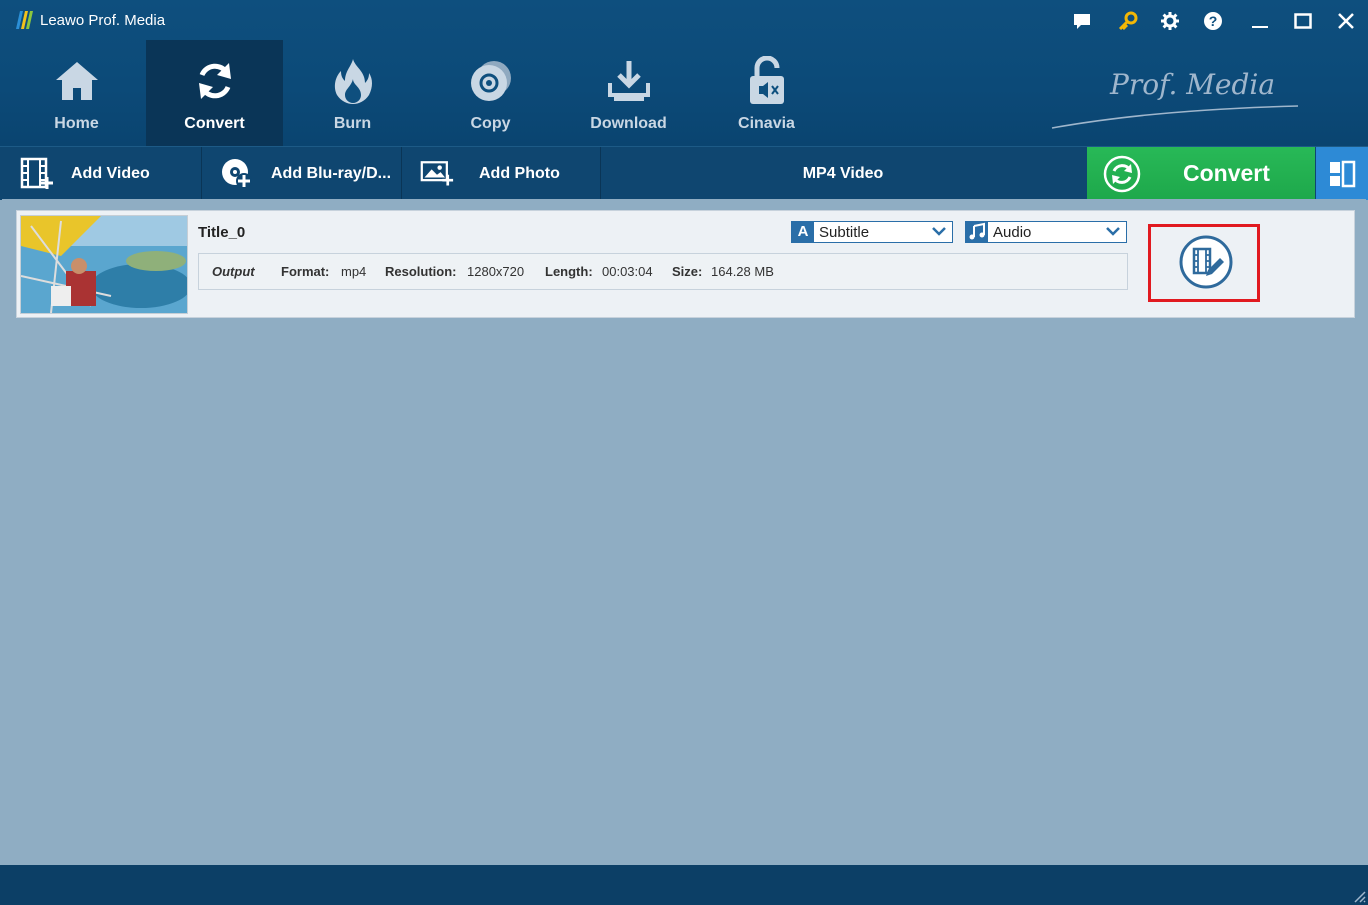 This screenshot has height=905, width=1368. I want to click on subtitle-dropdown: A Subtitle, so click(872, 232).